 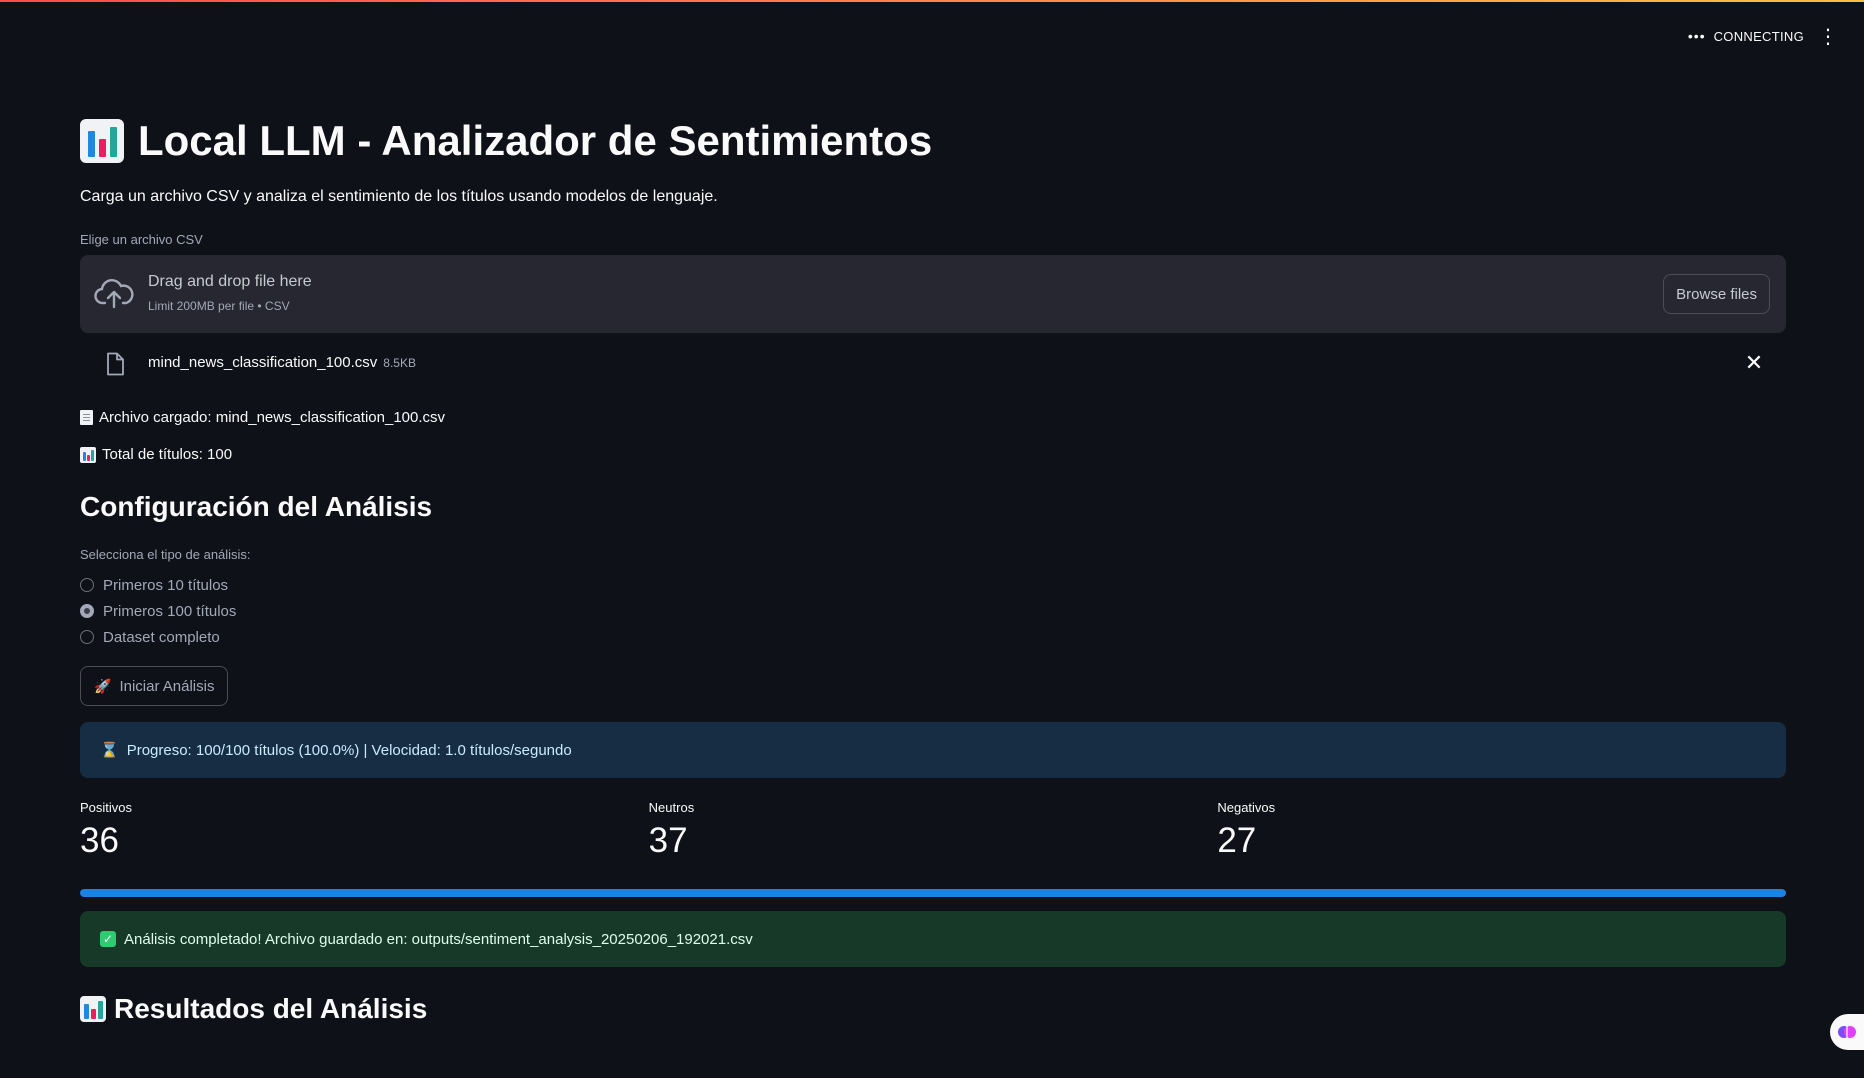 What do you see at coordinates (668, 840) in the screenshot?
I see `metric-value: 37` at bounding box center [668, 840].